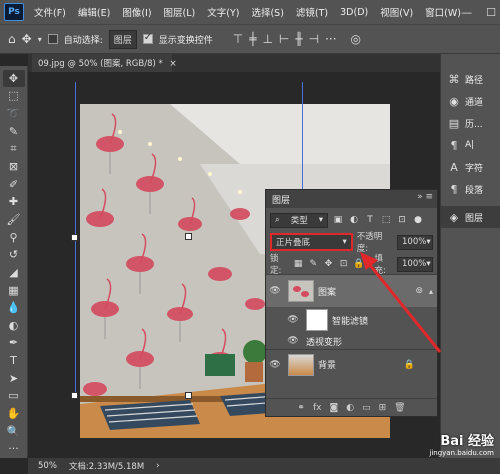 The height and width of the screenshot is (474, 500). Describe the element at coordinates (470, 189) in the screenshot. I see `panel-paragraph: ¶ 段落` at that location.